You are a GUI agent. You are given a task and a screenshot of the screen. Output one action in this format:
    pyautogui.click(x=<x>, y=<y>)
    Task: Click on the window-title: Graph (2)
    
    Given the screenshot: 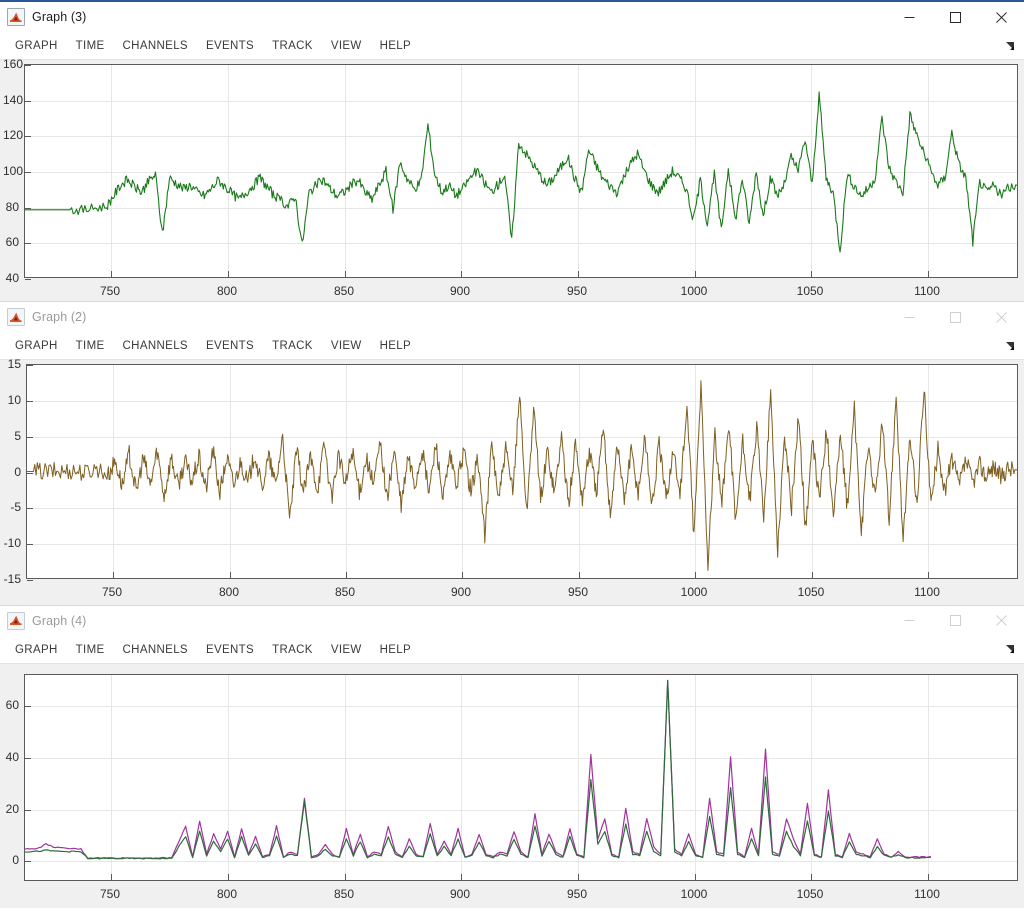 What is the action you would take?
    pyautogui.click(x=59, y=317)
    